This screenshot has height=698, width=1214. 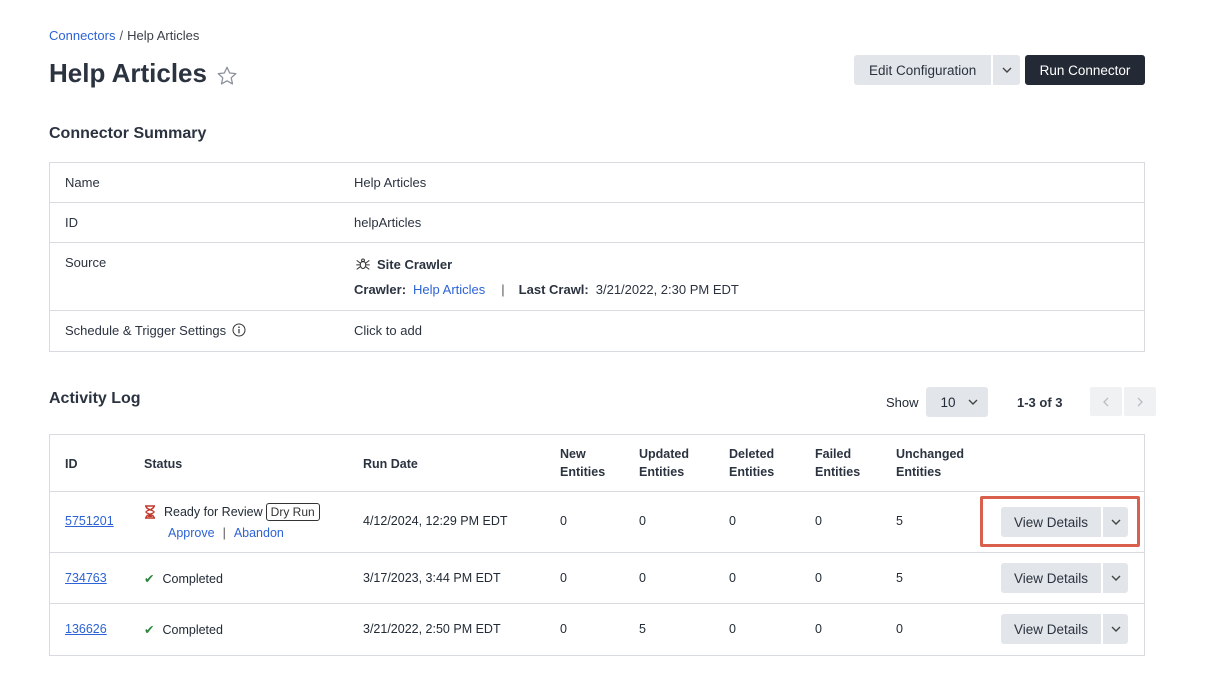 What do you see at coordinates (930, 463) in the screenshot?
I see `column-header-unchanged: Unchanged Entities` at bounding box center [930, 463].